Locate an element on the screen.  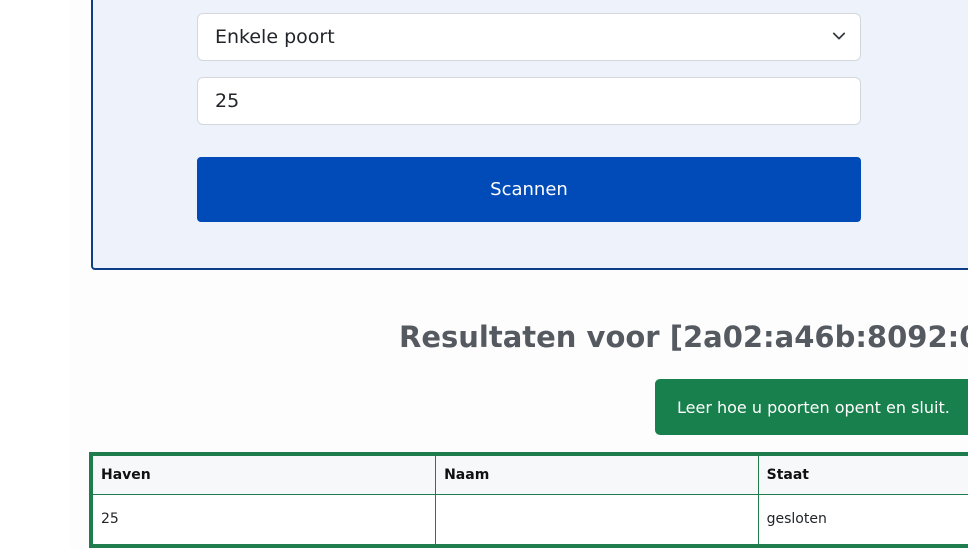
chevron-down-icon is located at coordinates (839, 36).